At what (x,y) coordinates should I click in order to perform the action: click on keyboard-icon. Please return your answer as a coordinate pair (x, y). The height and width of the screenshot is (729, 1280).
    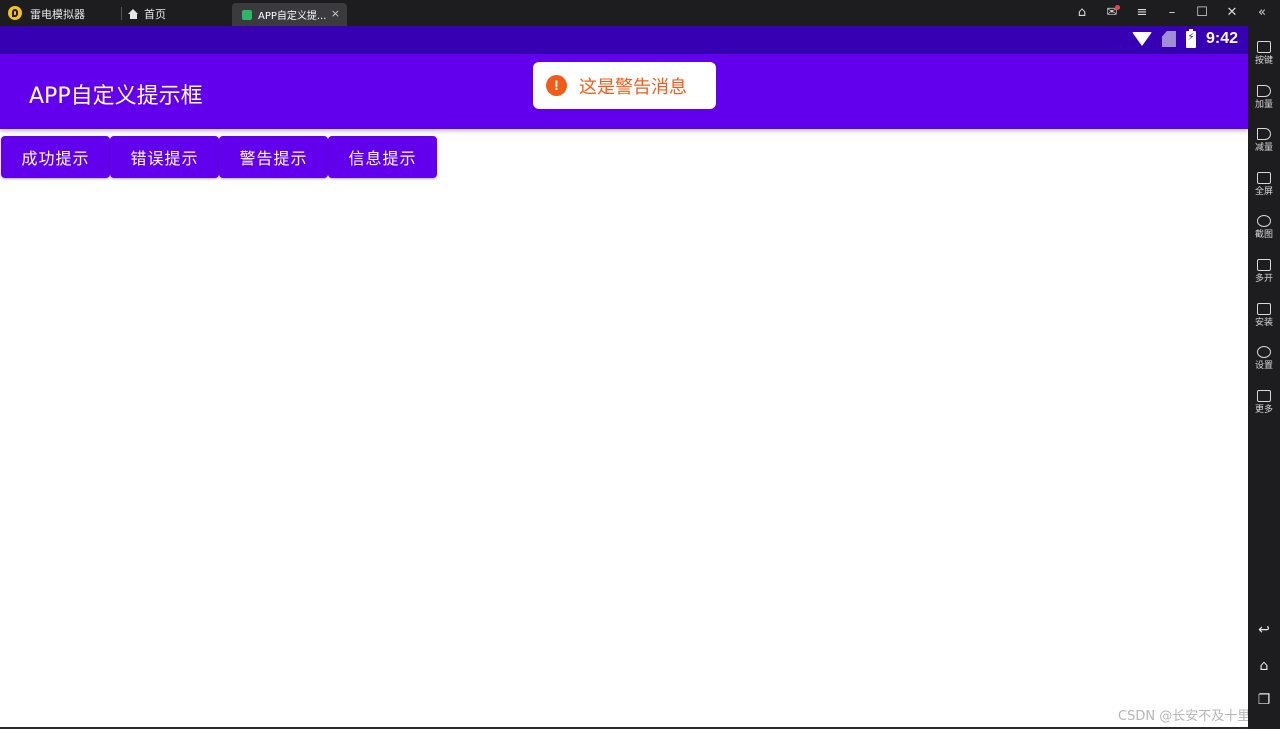
    Looking at the image, I should click on (1264, 47).